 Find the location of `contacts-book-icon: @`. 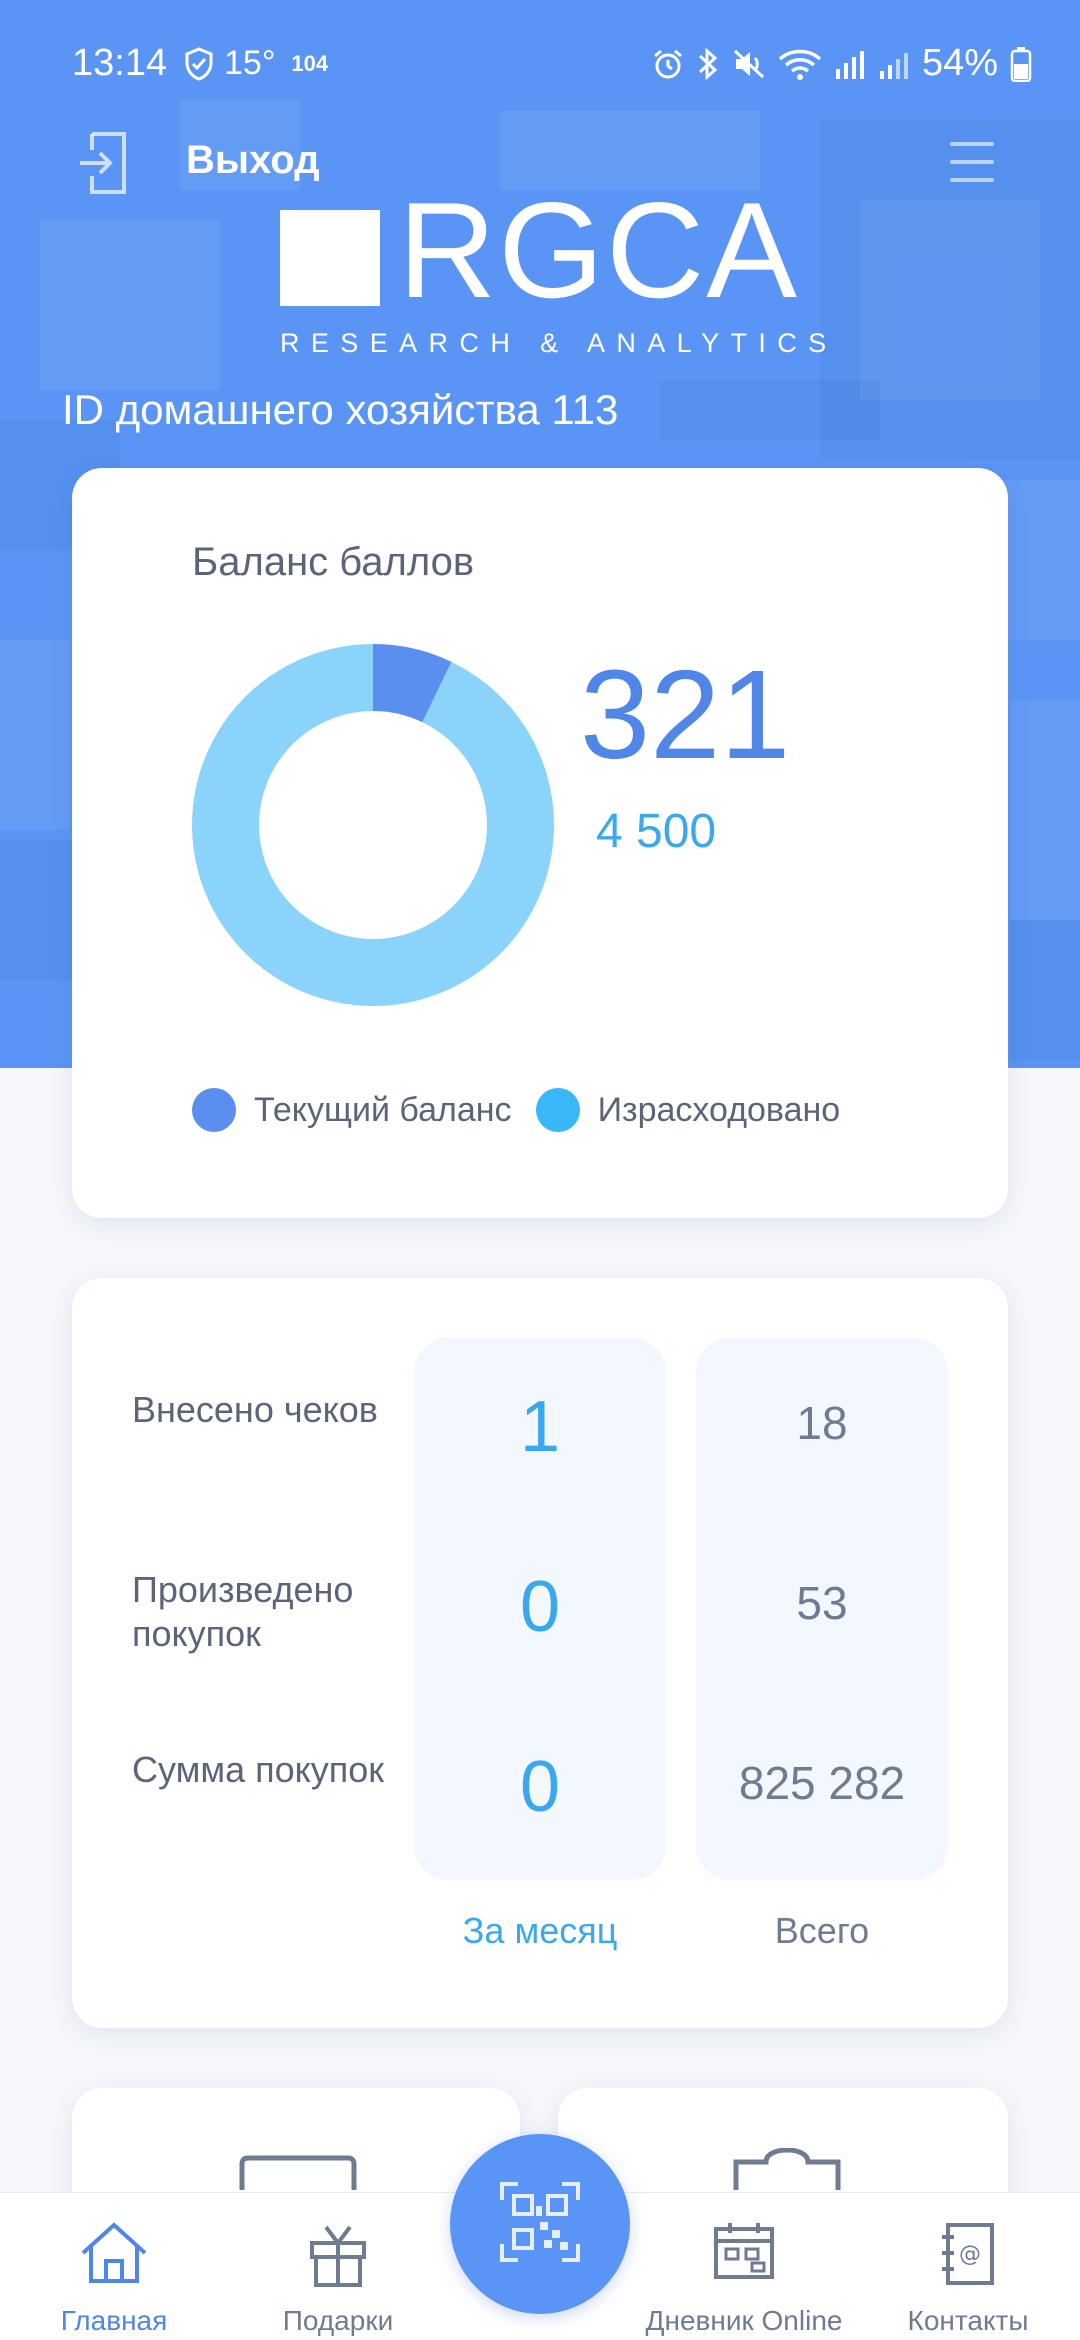

contacts-book-icon: @ is located at coordinates (968, 2254).